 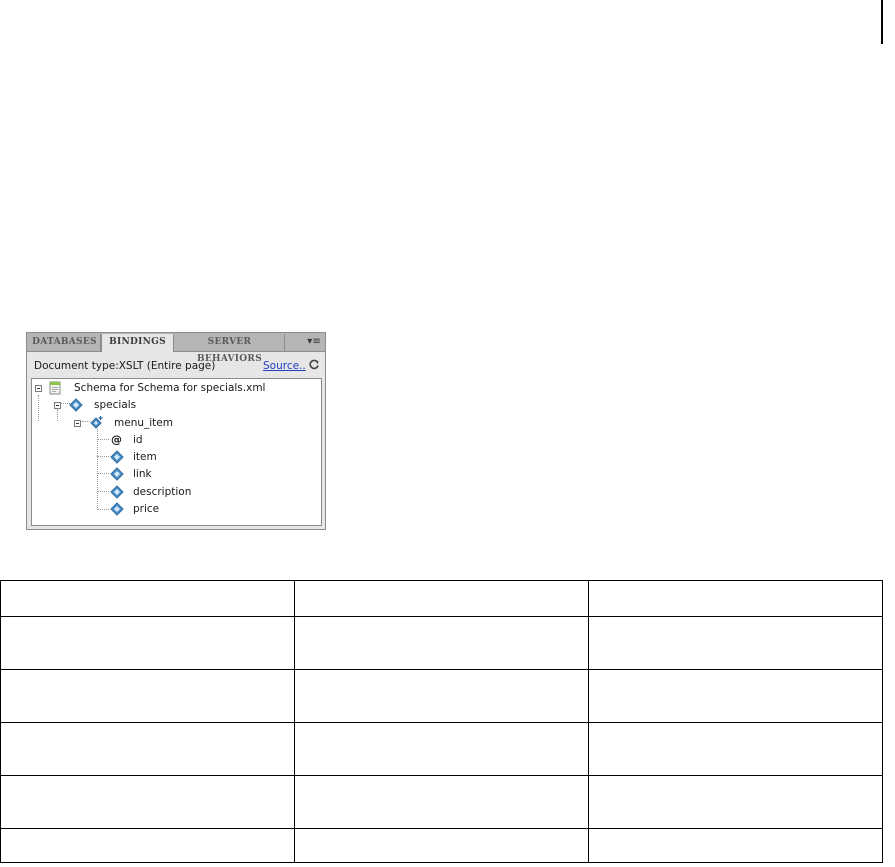 What do you see at coordinates (55, 388) in the screenshot?
I see `schema-file-icon` at bounding box center [55, 388].